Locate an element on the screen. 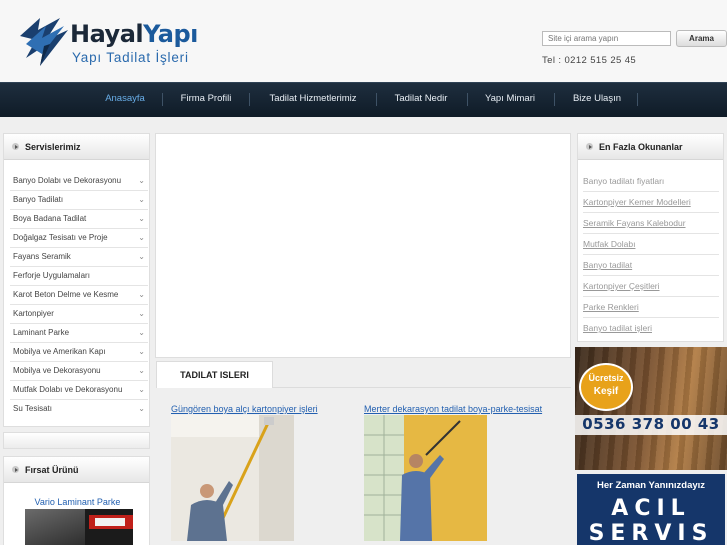  emergency-service-ad: Her Zaman Yanınızdayız ACIL SERVIS is located at coordinates (651, 509).